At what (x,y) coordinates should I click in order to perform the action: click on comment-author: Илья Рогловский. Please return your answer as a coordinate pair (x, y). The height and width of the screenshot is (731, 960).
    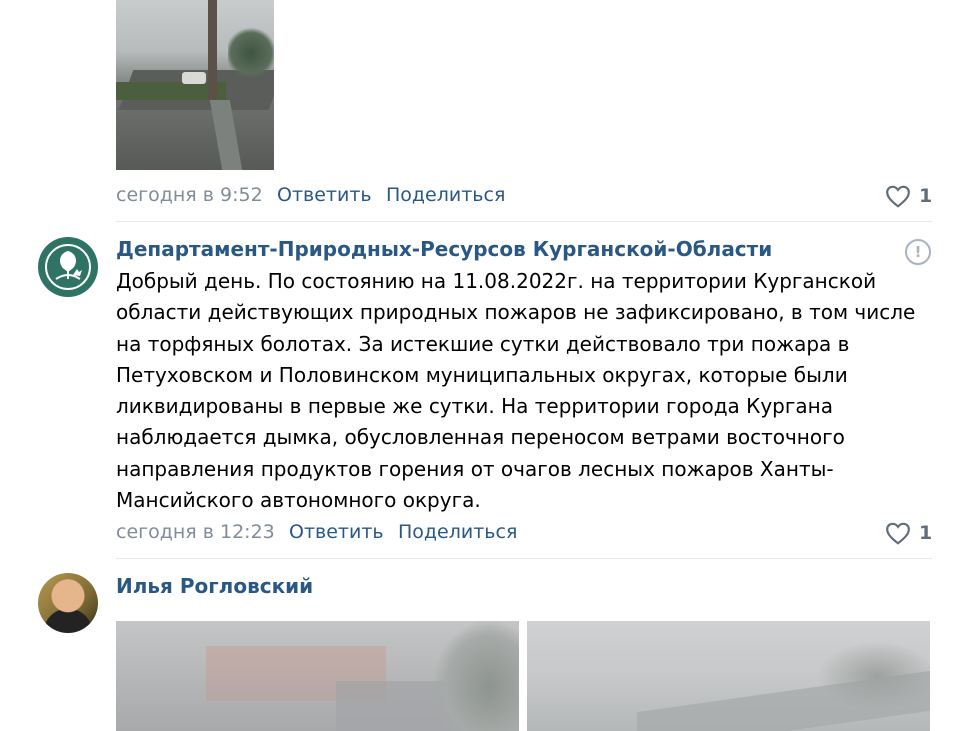
    Looking at the image, I should click on (214, 586).